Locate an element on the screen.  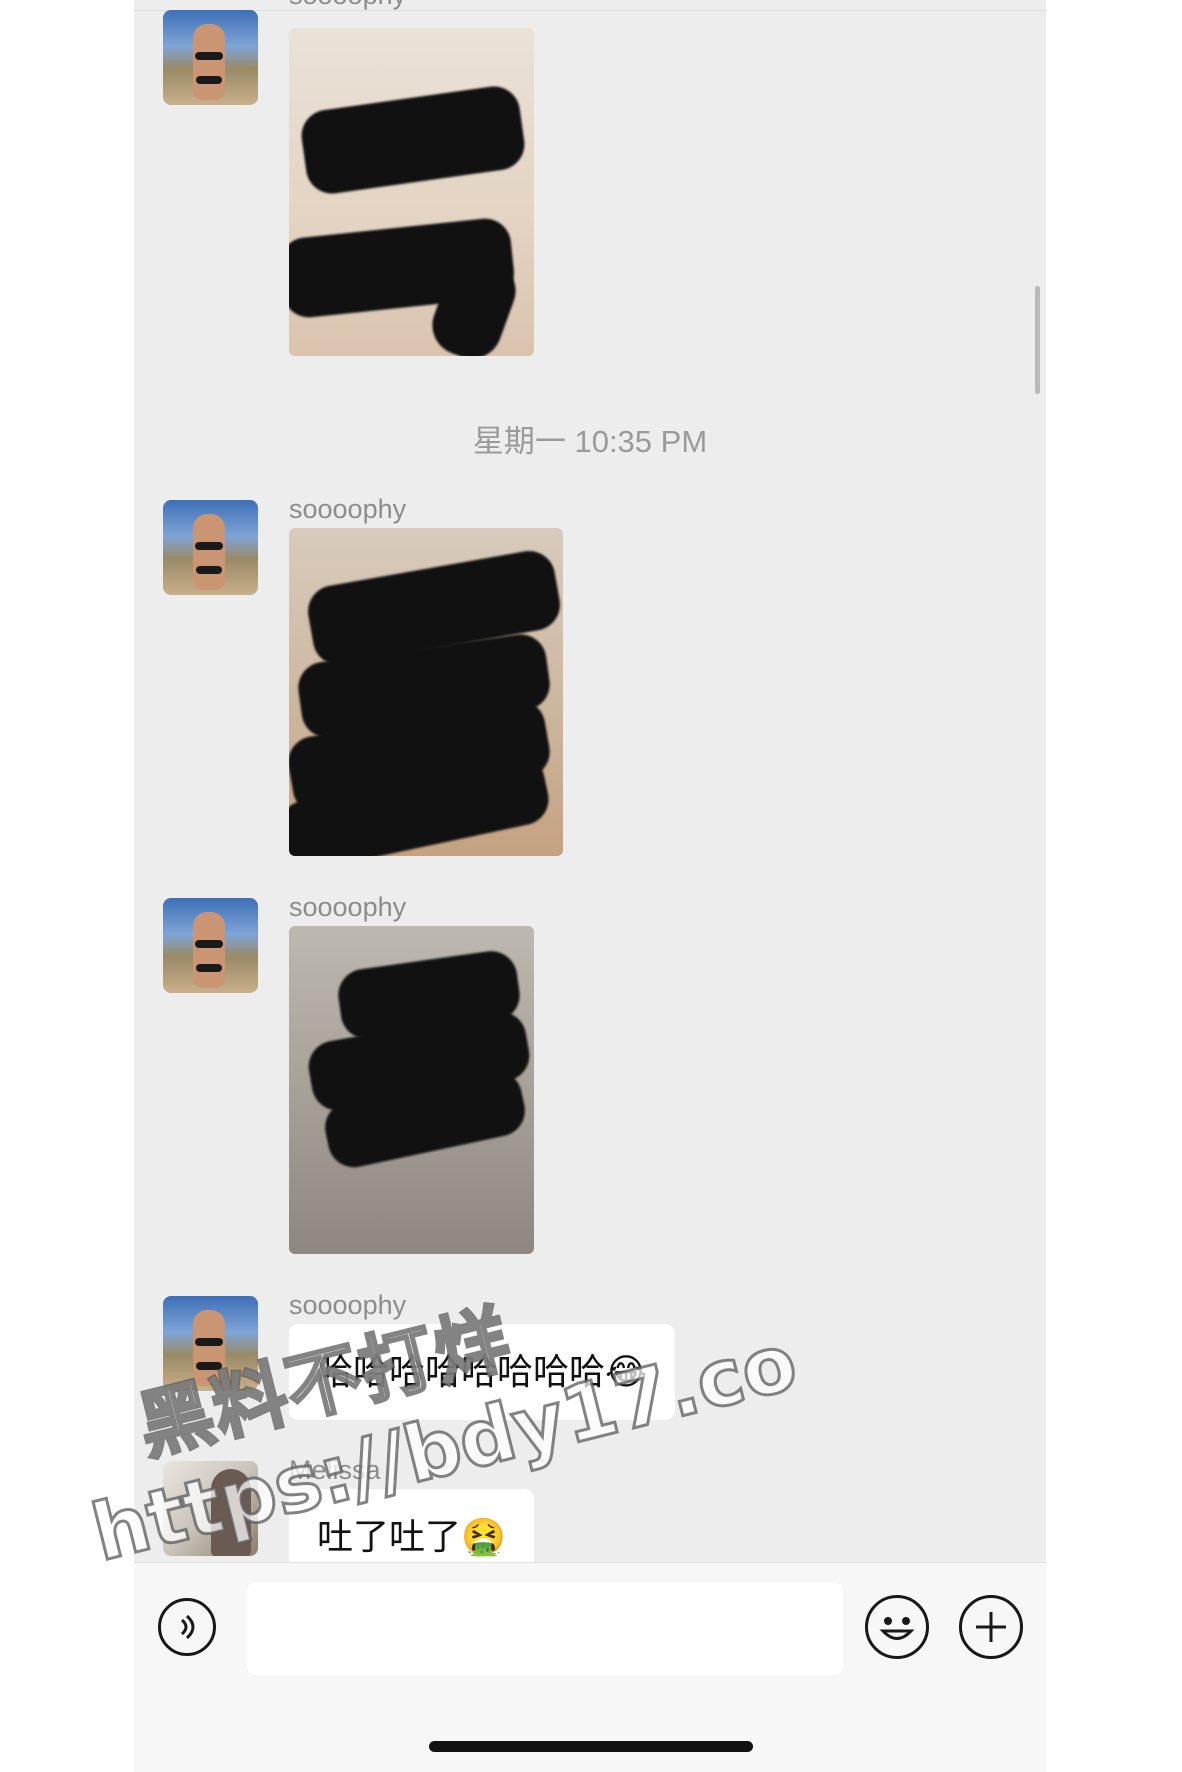
plus-icon is located at coordinates (991, 1627).